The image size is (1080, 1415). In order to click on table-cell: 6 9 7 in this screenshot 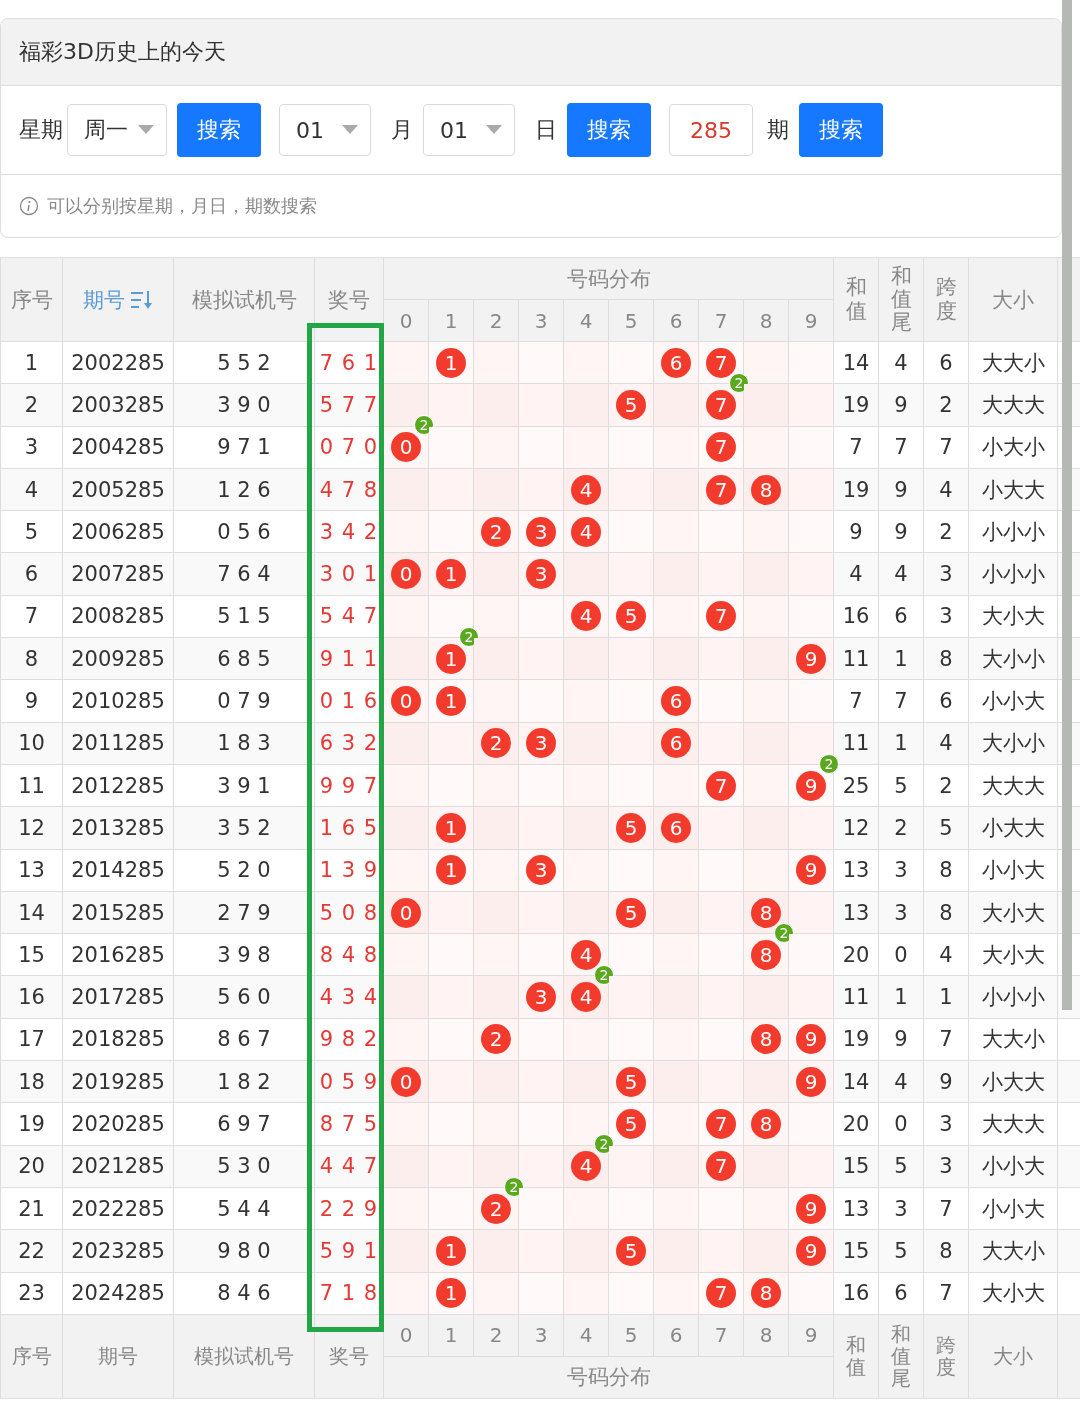, I will do `click(244, 1124)`.